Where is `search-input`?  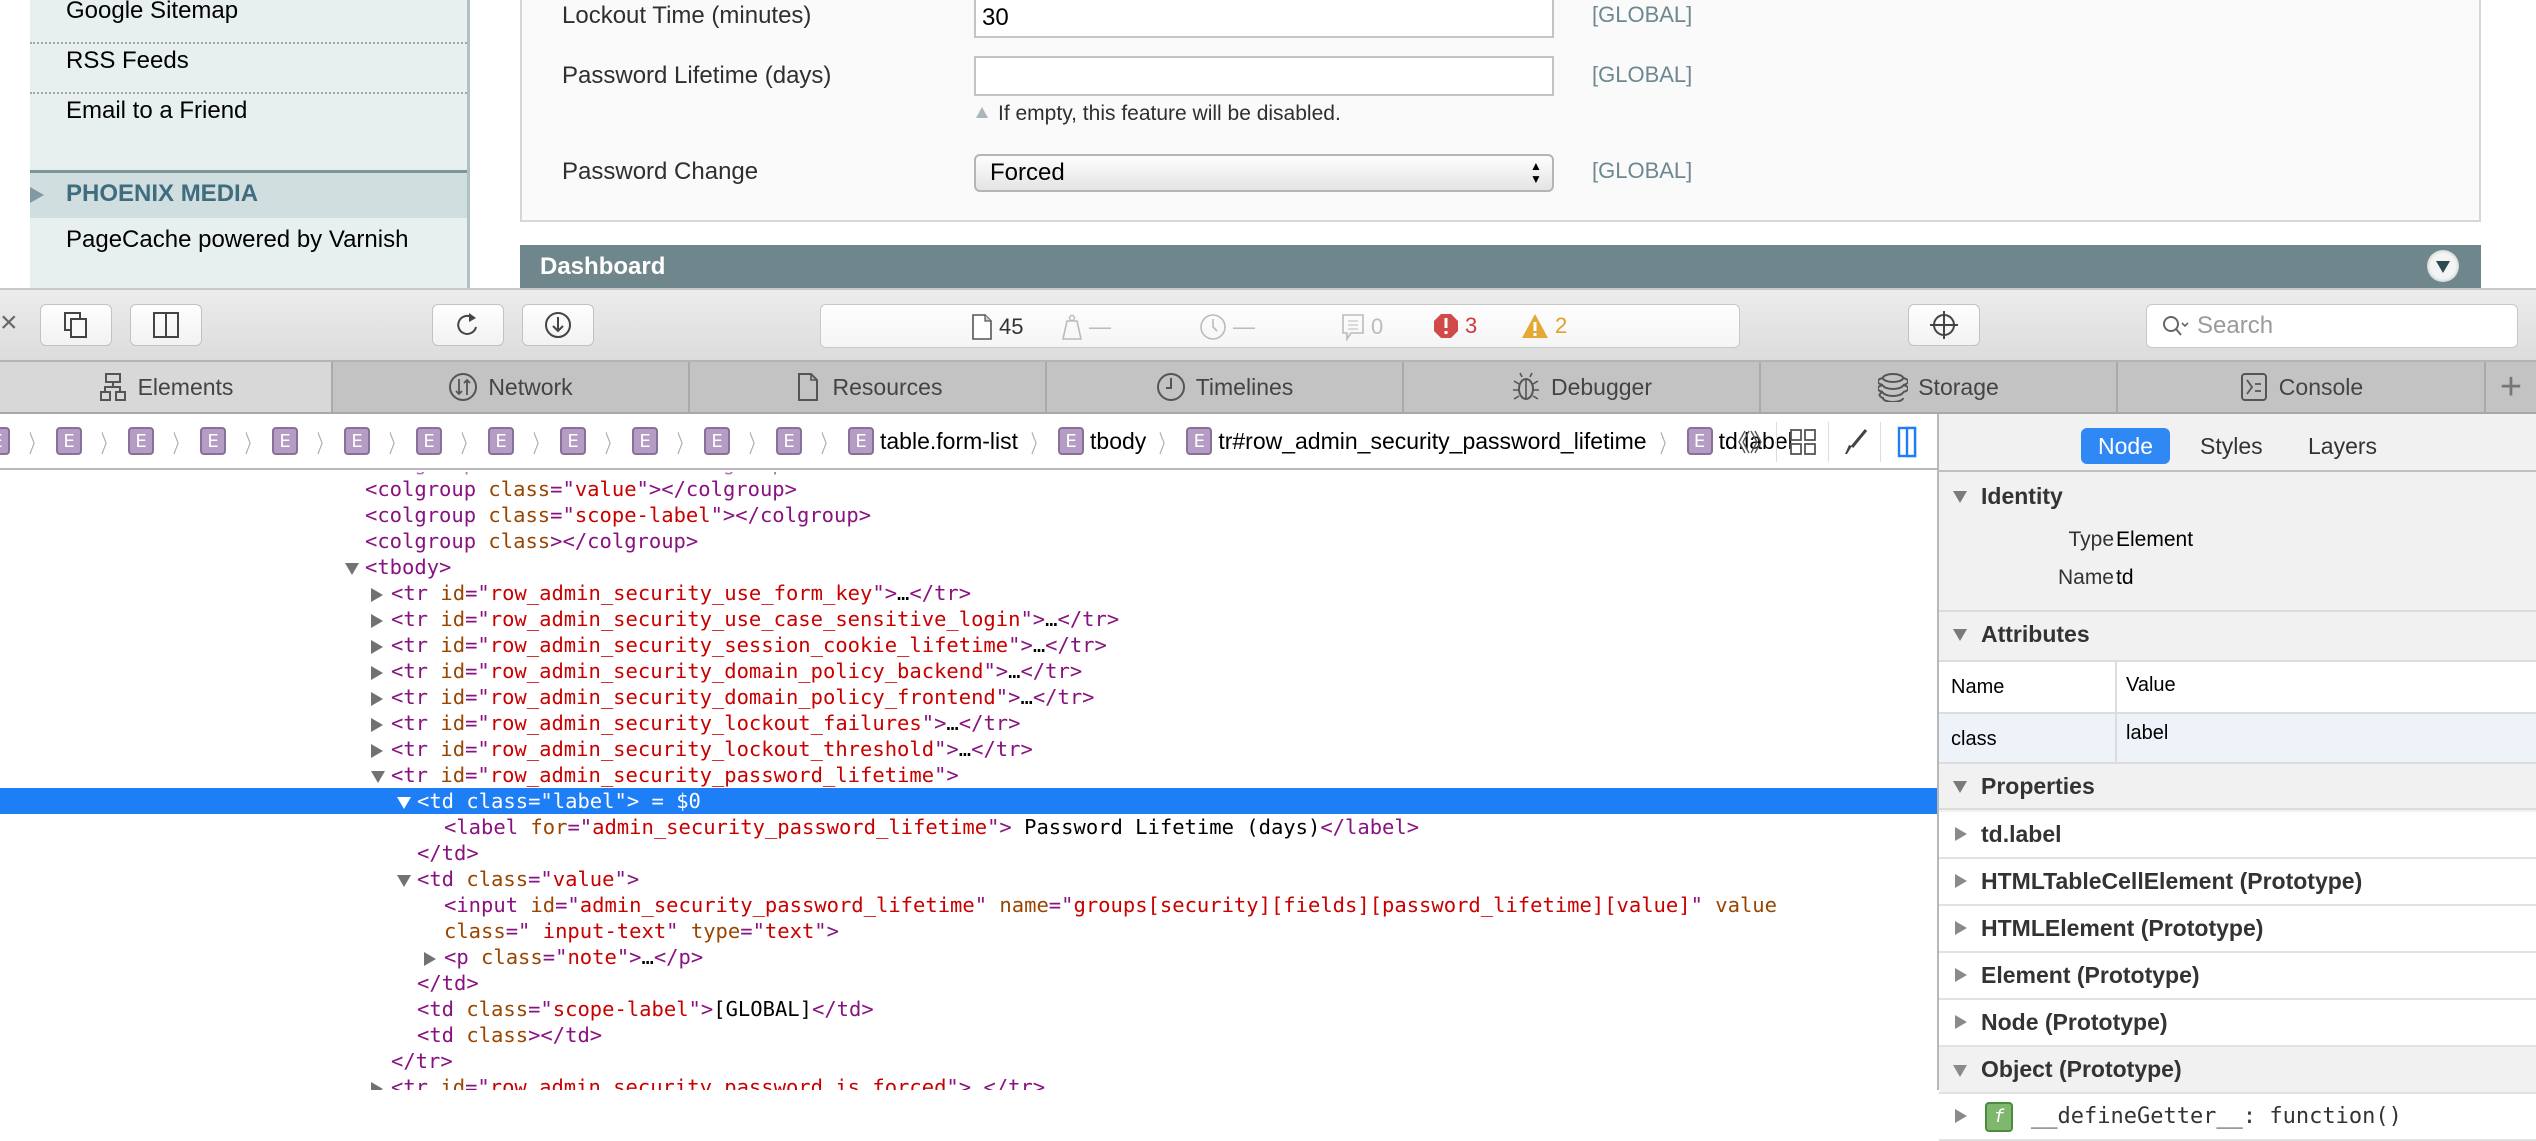 search-input is located at coordinates (2347, 326).